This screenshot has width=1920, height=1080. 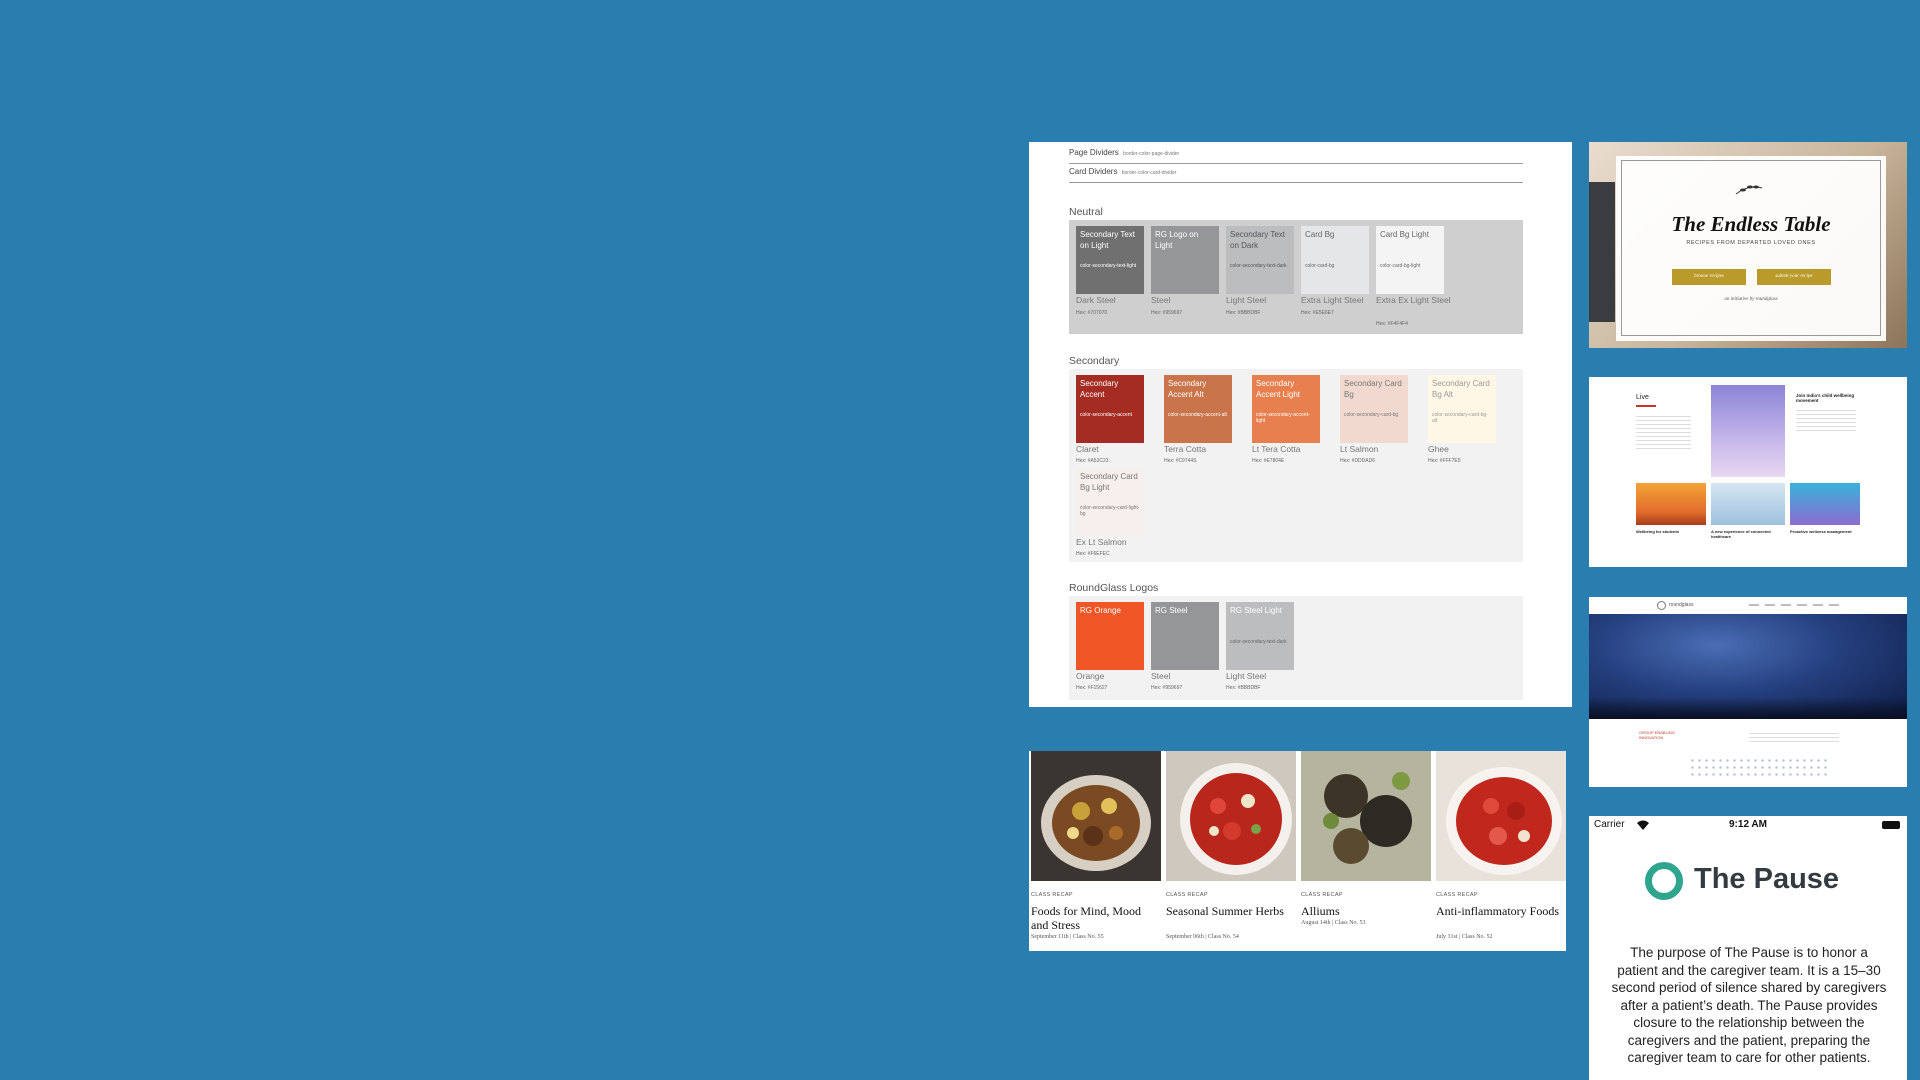 What do you see at coordinates (1767, 879) in the screenshot?
I see `pause-title: The Pause` at bounding box center [1767, 879].